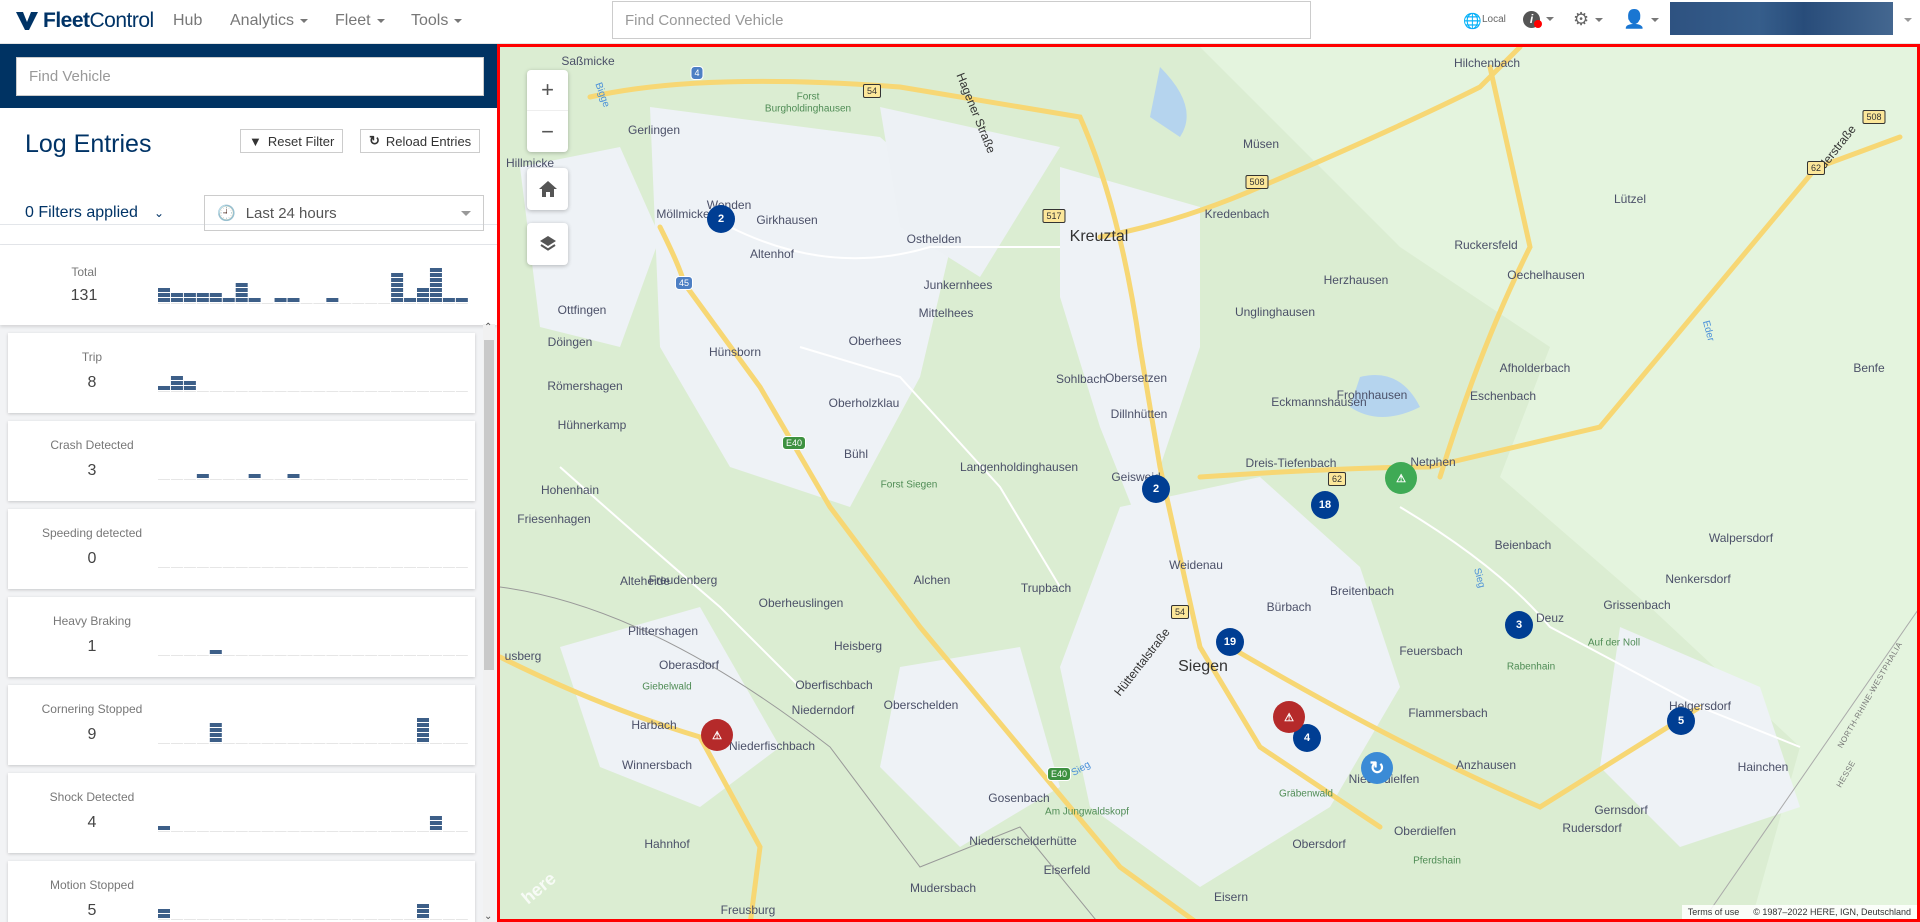  Describe the element at coordinates (1781, 18) in the screenshot. I see `account-selector-redacted` at that location.